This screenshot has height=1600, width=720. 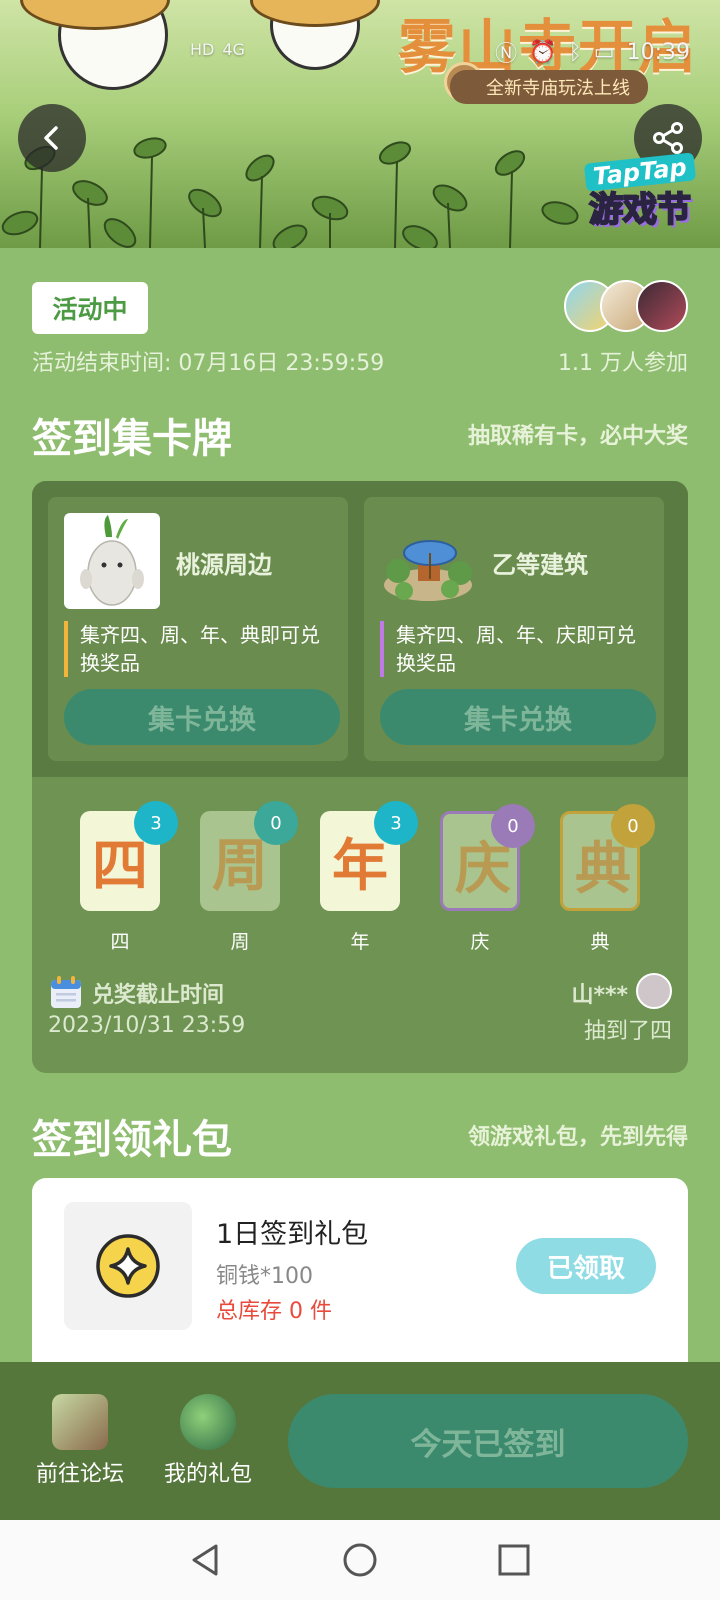 What do you see at coordinates (549, 87) in the screenshot?
I see `banner-subtitle: 全新寺庙玩法上线` at bounding box center [549, 87].